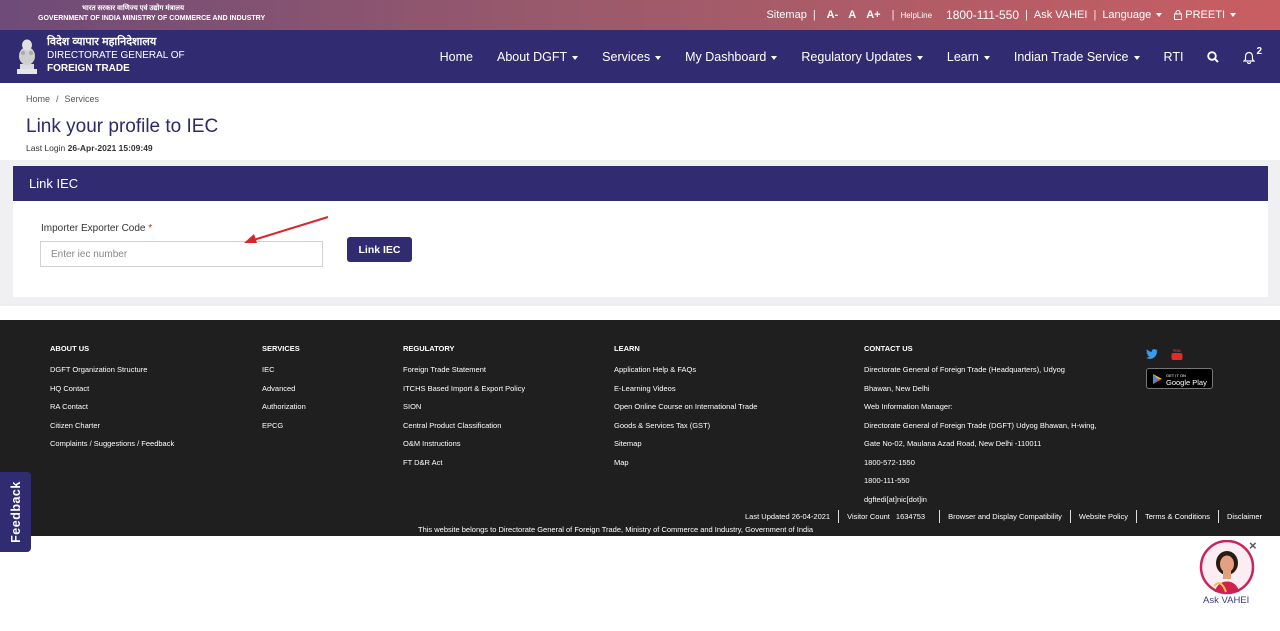 The height and width of the screenshot is (631, 1280). Describe the element at coordinates (1249, 57) in the screenshot. I see `bell-icon` at that location.